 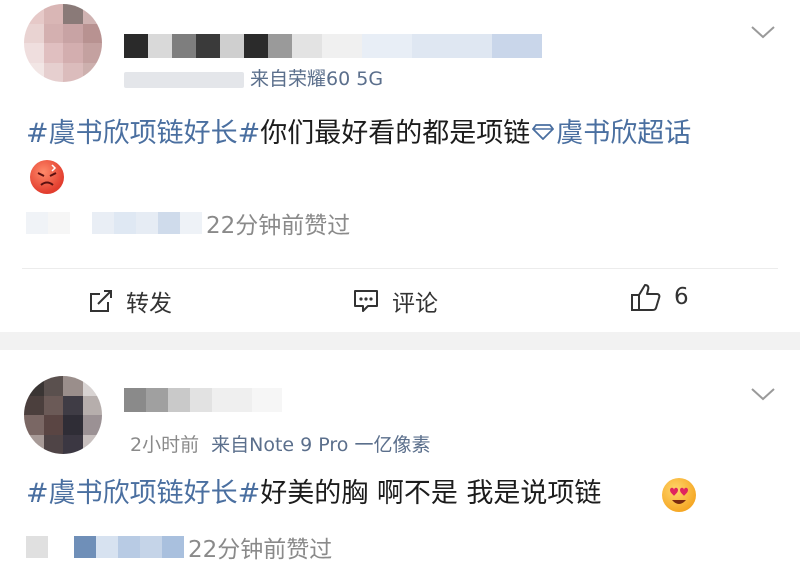 I want to click on repost-icon, so click(x=101, y=301).